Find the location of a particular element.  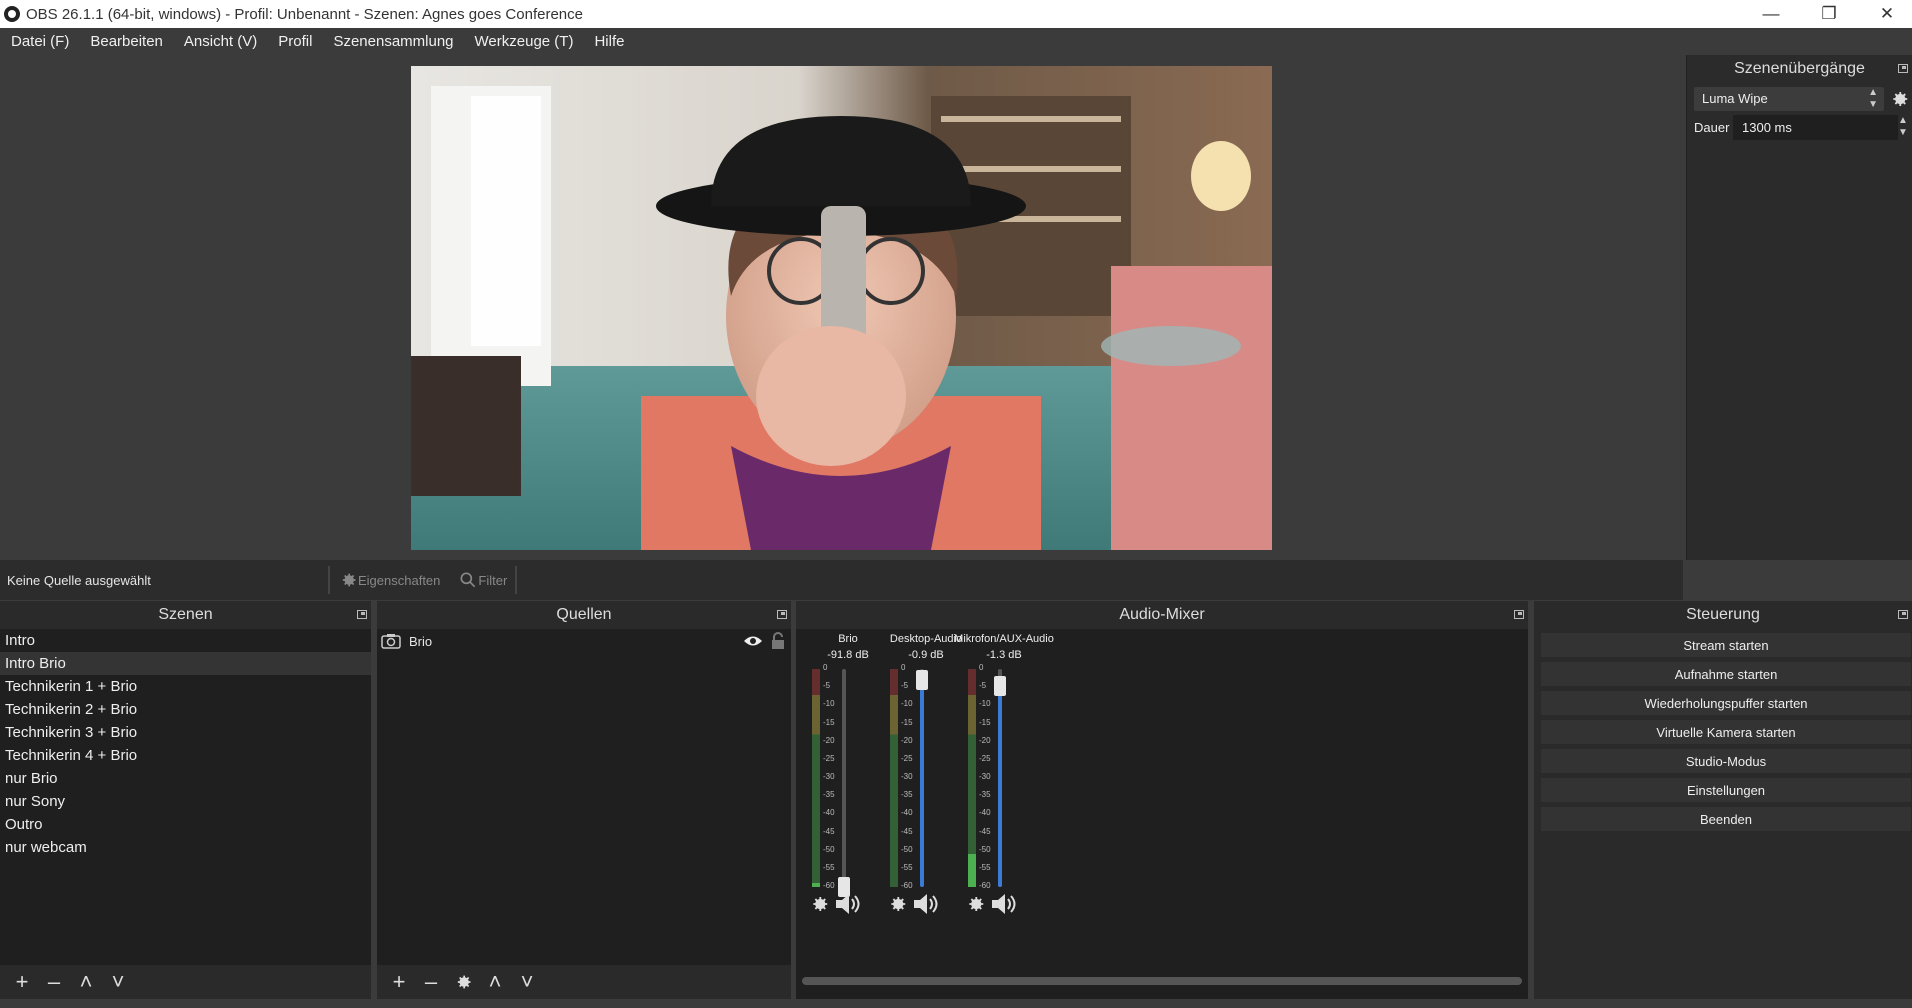

audio-mixer-header: Audio-Mixer is located at coordinates (1162, 615).